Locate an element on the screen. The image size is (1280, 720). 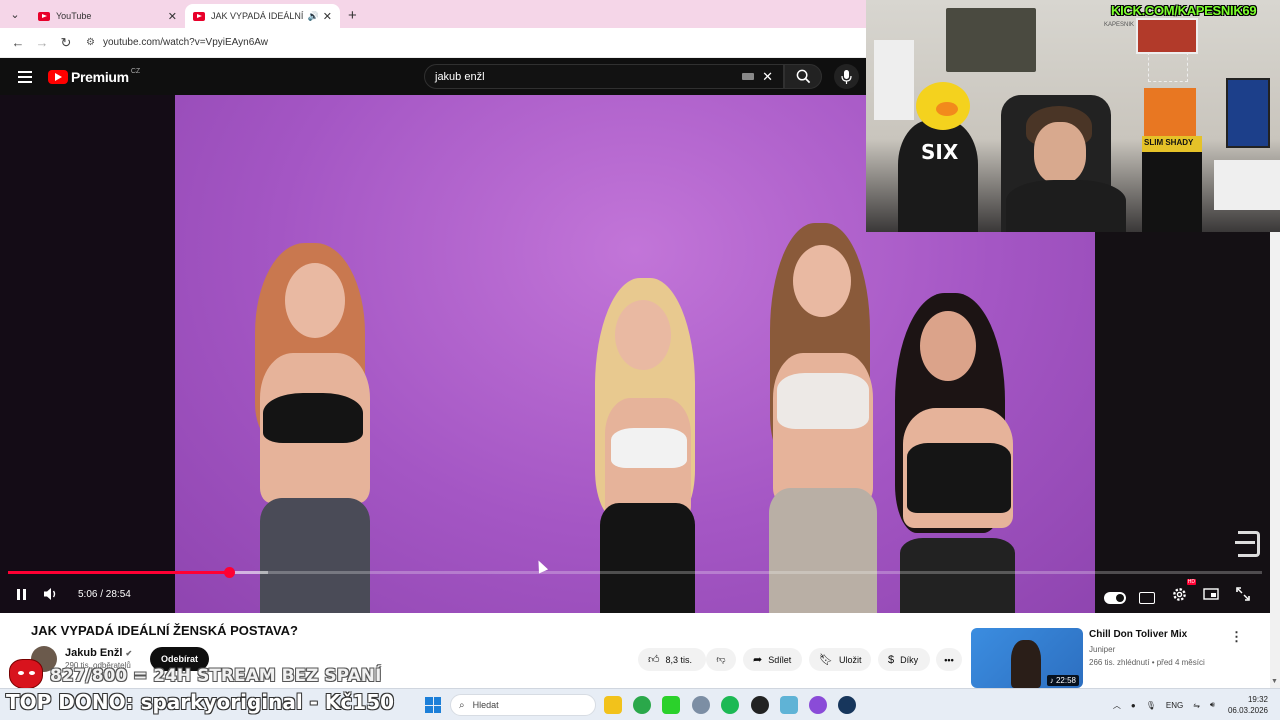
autoplay-toggle is located at coordinates (1115, 594).